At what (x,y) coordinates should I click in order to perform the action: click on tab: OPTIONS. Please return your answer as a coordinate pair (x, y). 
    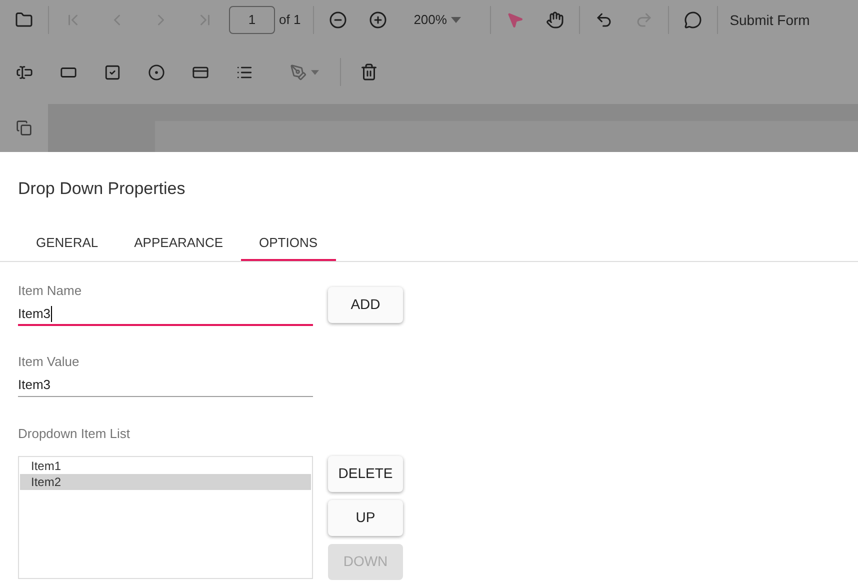
    Looking at the image, I should click on (288, 244).